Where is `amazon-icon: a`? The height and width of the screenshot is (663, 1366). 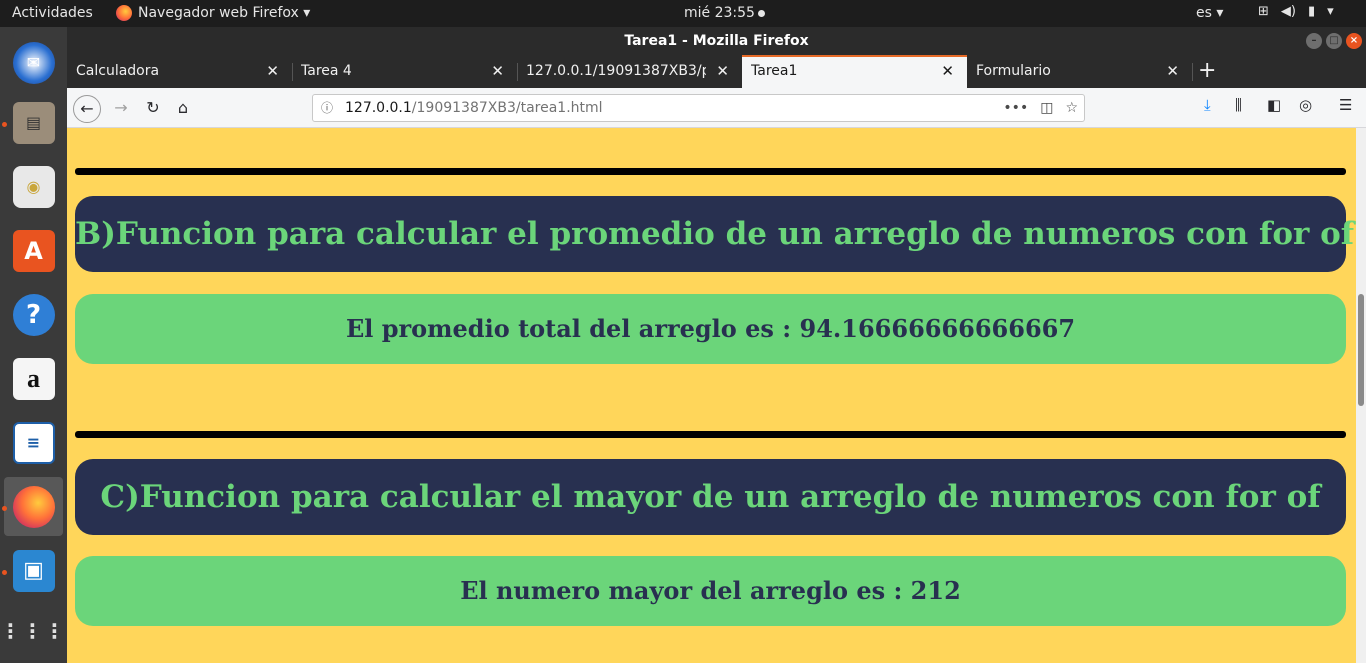 amazon-icon: a is located at coordinates (33, 378).